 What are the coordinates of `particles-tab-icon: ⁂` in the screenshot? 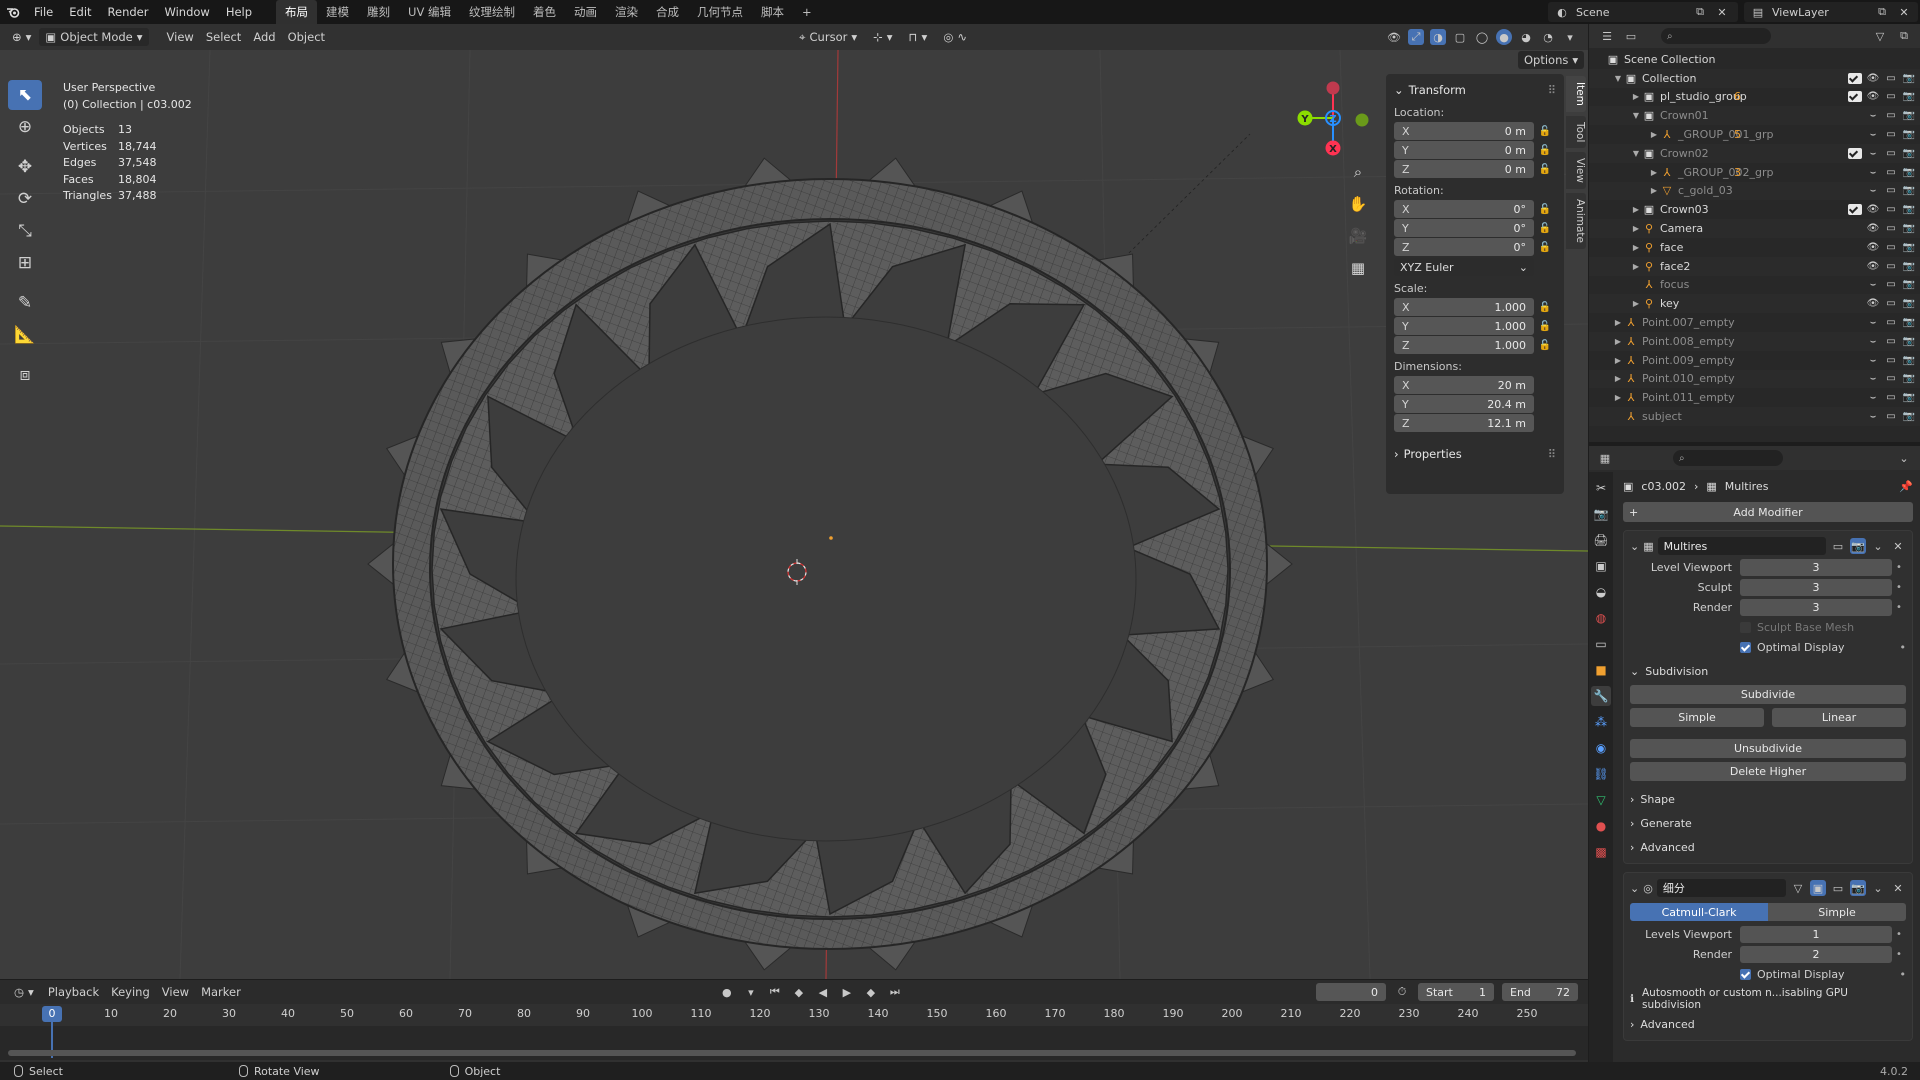 It's located at (1601, 722).